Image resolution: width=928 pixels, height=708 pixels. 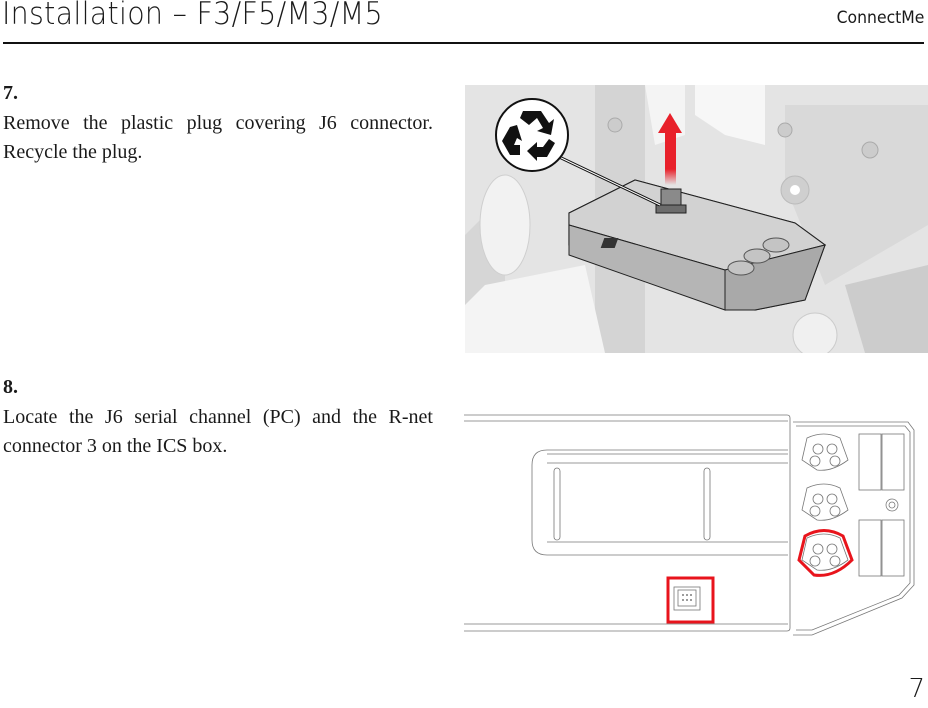 What do you see at coordinates (192, 16) in the screenshot?
I see `page-title: Installation – F3/F5/M3/M5` at bounding box center [192, 16].